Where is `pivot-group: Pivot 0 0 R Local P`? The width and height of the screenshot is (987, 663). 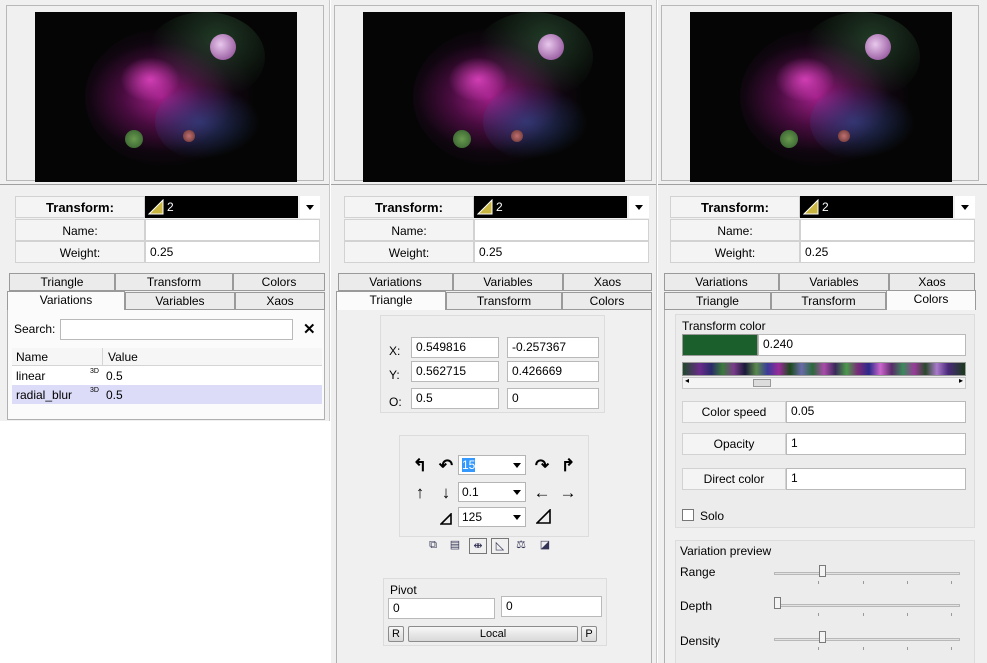
pivot-group: Pivot 0 0 R Local P is located at coordinates (495, 612).